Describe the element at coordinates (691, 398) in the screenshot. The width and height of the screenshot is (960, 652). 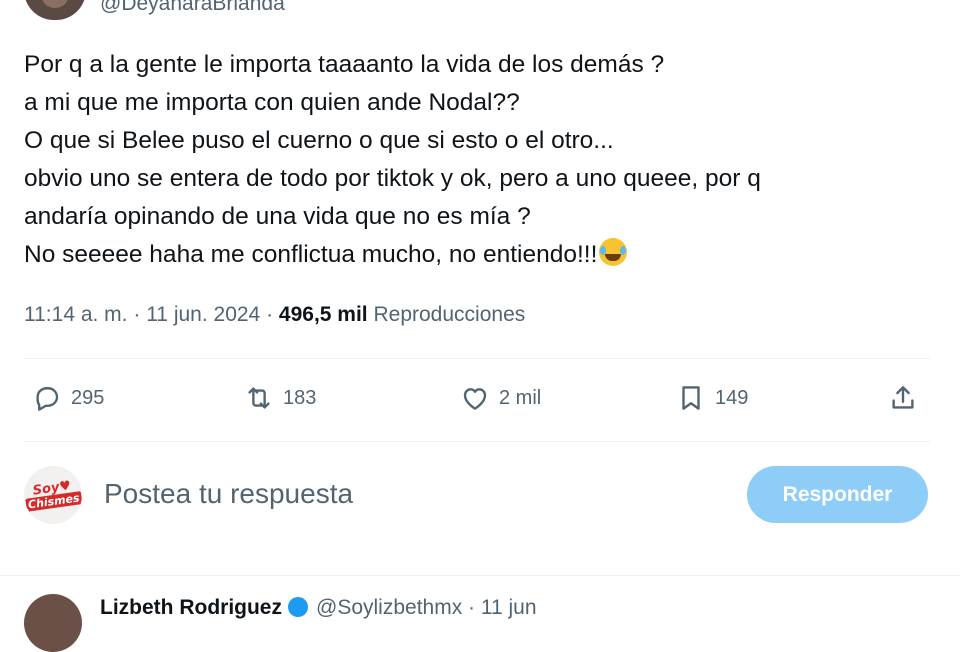
I see `bookmark-icon` at that location.